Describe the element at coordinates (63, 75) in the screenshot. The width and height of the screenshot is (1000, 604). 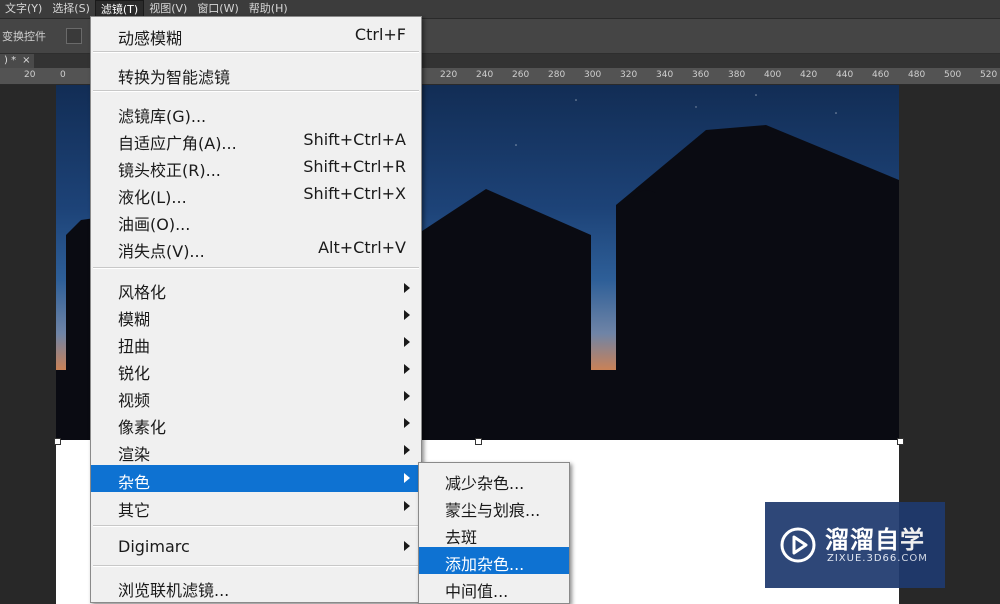
I see `ruler-tick: 0` at that location.